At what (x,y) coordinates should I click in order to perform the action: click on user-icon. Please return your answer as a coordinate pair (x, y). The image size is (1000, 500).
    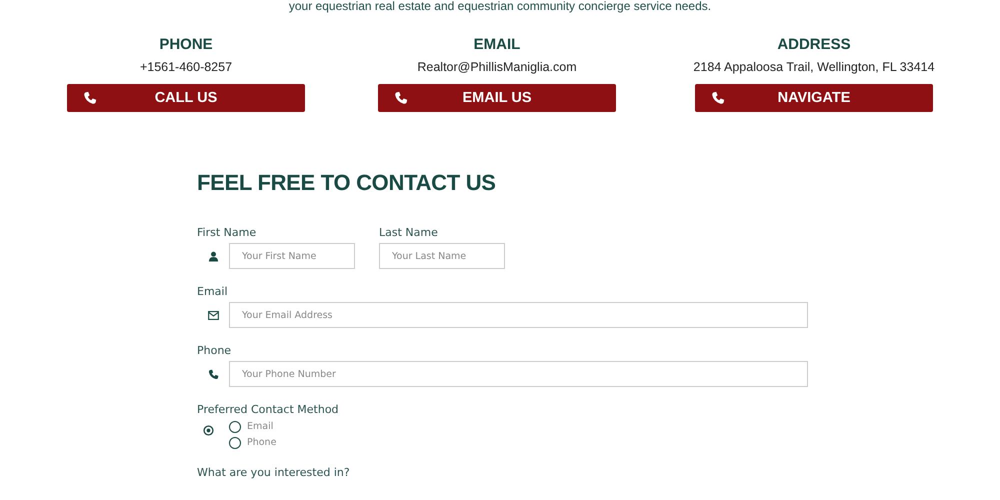
    Looking at the image, I should click on (213, 256).